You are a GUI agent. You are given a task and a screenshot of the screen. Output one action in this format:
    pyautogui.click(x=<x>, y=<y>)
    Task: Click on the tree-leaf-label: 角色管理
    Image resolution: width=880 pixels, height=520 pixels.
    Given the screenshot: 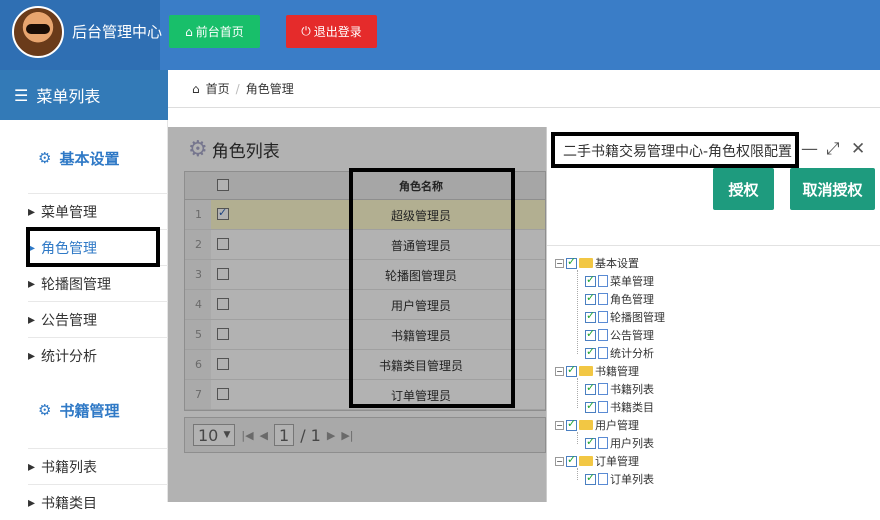 What is the action you would take?
    pyautogui.click(x=632, y=299)
    